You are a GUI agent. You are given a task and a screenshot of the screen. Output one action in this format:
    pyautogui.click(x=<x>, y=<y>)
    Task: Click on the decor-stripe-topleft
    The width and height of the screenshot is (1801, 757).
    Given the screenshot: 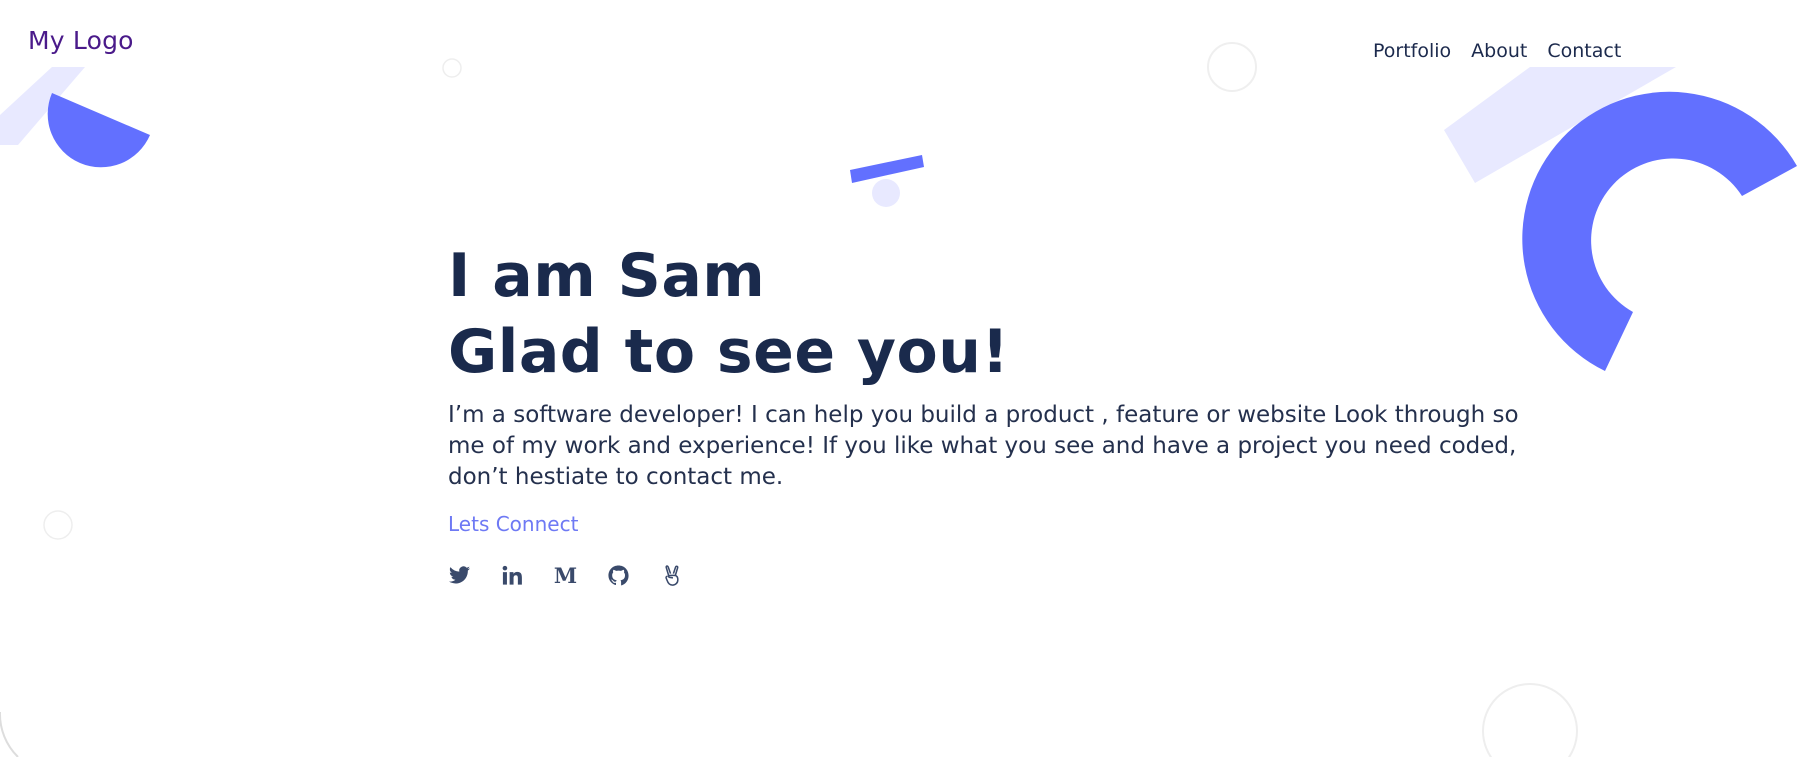 What is the action you would take?
    pyautogui.click(x=42, y=106)
    